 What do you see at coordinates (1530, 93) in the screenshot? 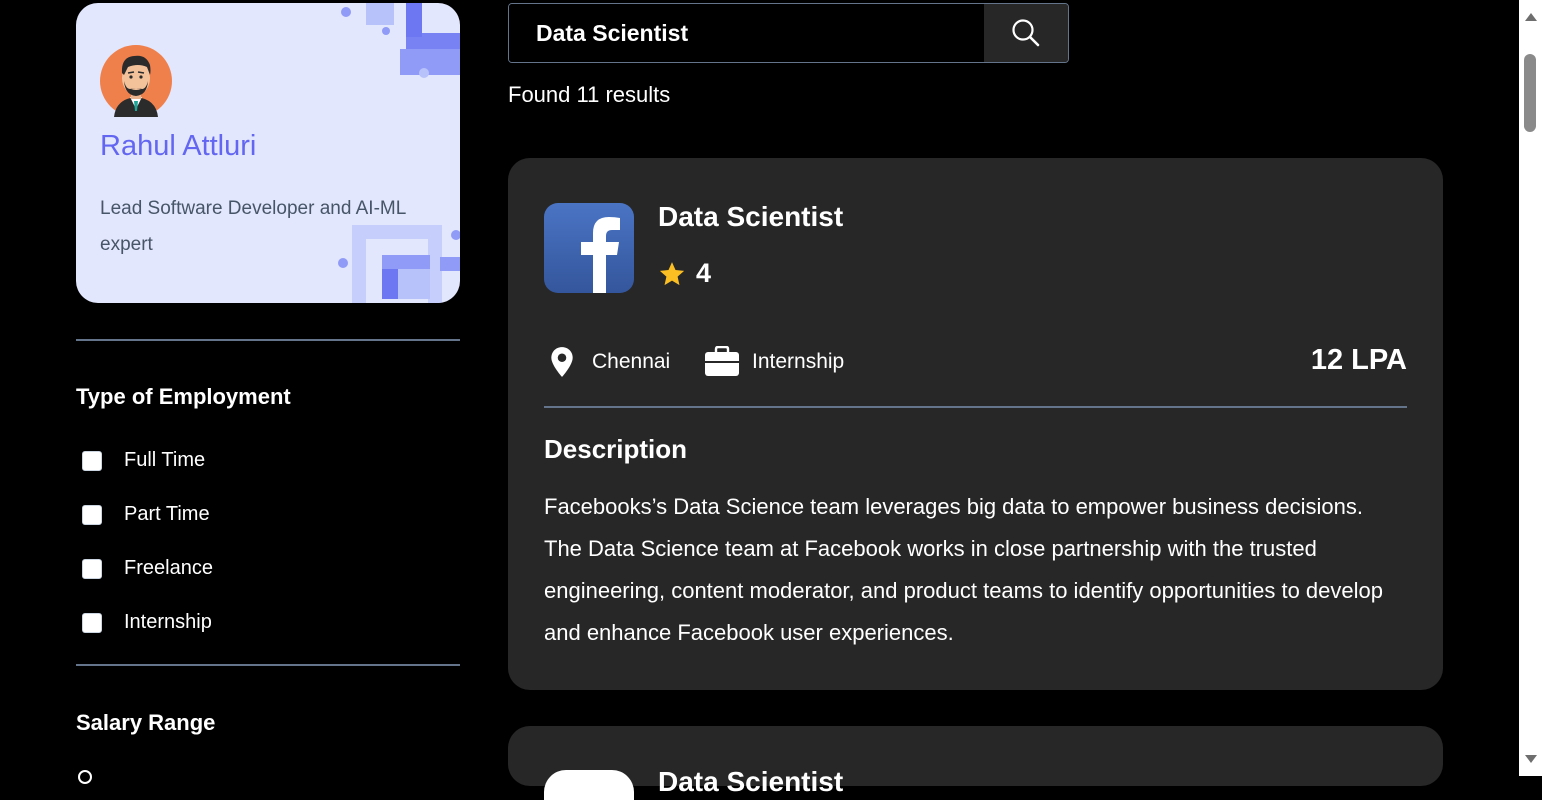
I see `scrollbar-thumb` at bounding box center [1530, 93].